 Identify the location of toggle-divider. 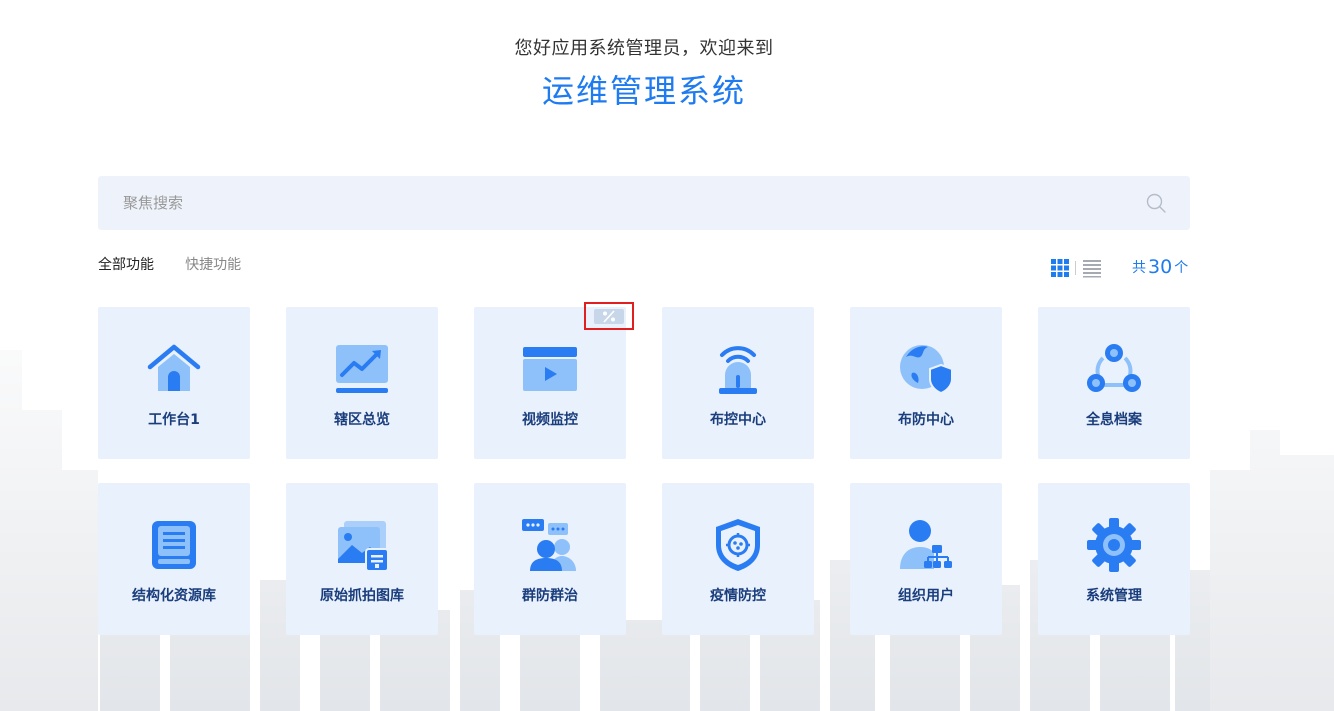
(1075, 268).